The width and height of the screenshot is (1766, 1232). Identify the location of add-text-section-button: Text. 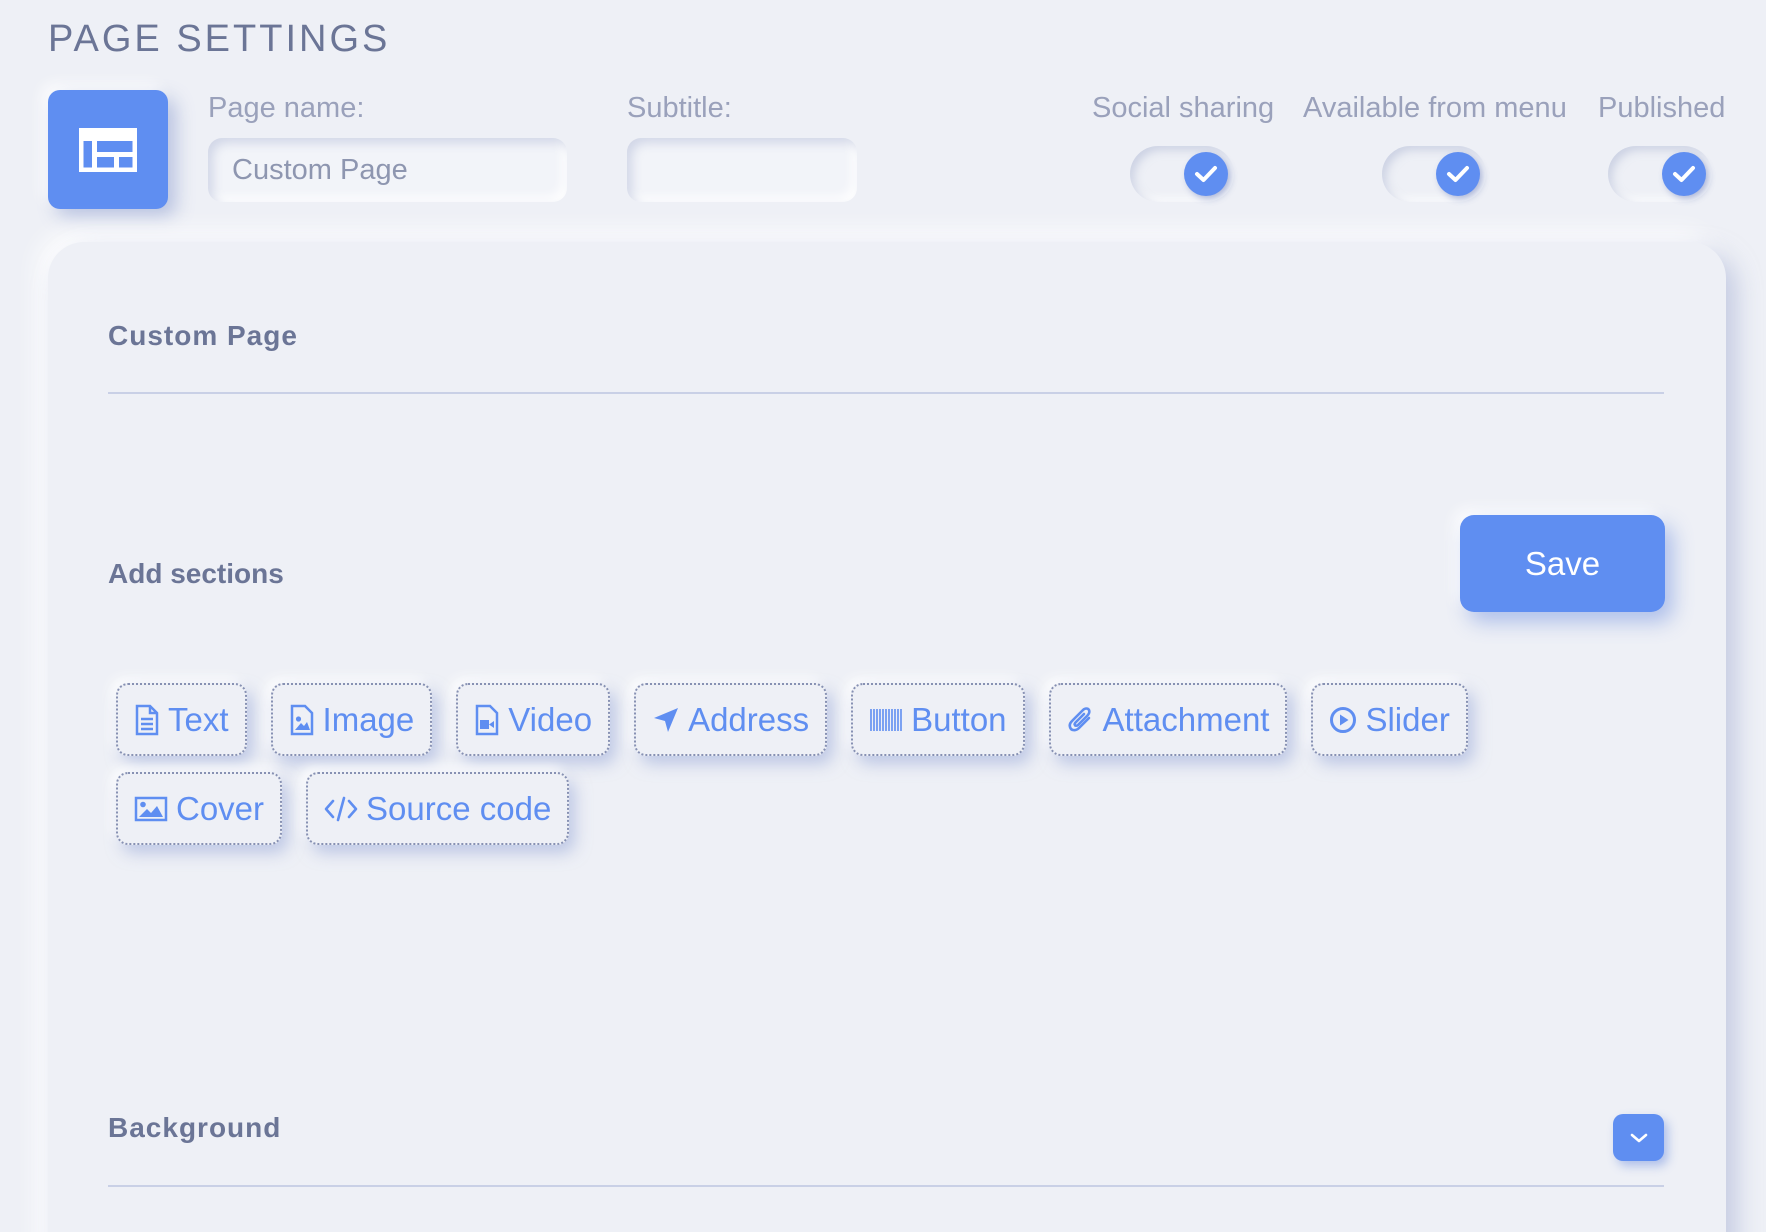
(181, 719).